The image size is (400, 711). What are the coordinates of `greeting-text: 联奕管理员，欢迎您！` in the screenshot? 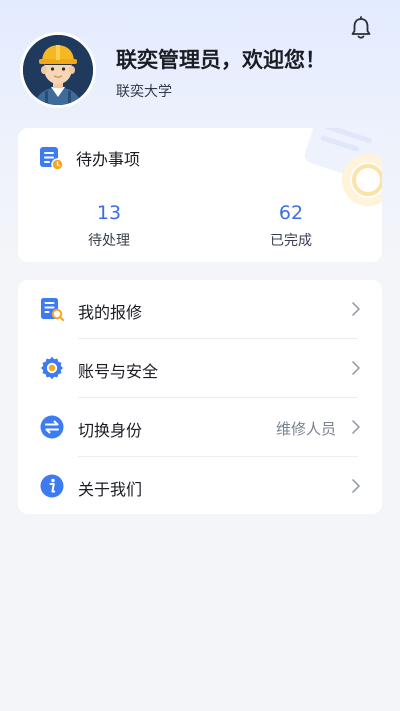 It's located at (221, 60).